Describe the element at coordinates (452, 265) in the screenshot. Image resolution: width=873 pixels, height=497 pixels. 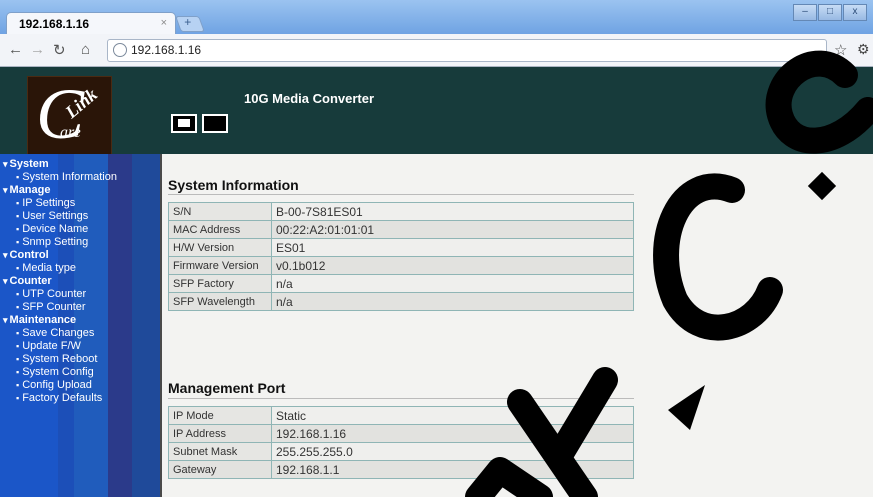
I see `row-value: v0.1b012` at that location.